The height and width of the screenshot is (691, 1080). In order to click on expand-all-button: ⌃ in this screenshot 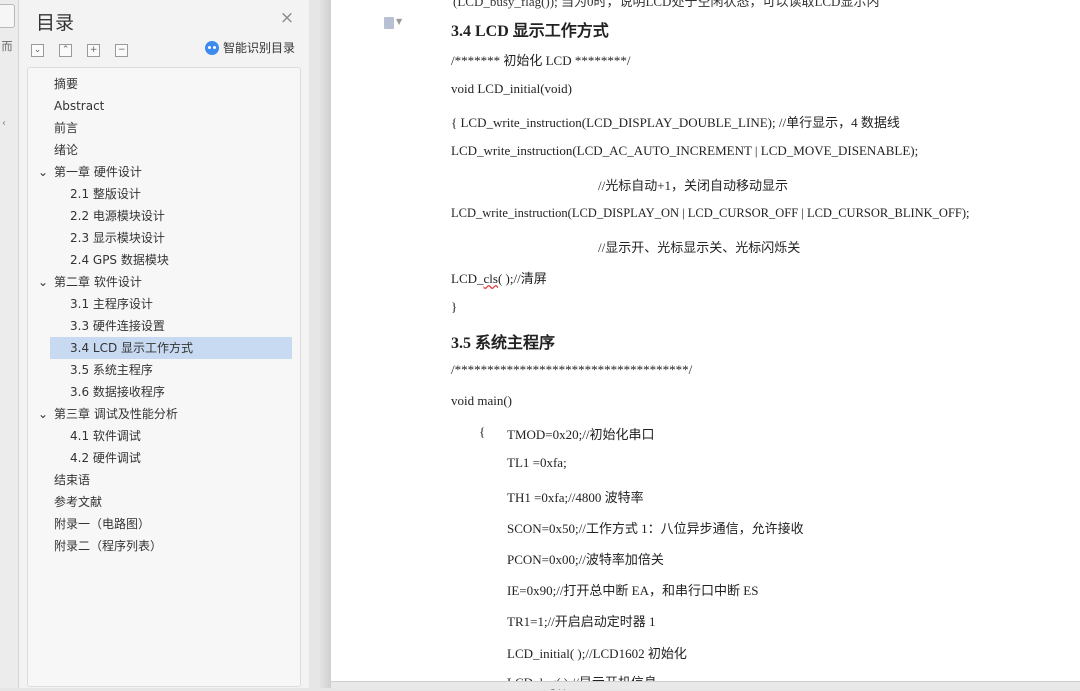, I will do `click(66, 50)`.